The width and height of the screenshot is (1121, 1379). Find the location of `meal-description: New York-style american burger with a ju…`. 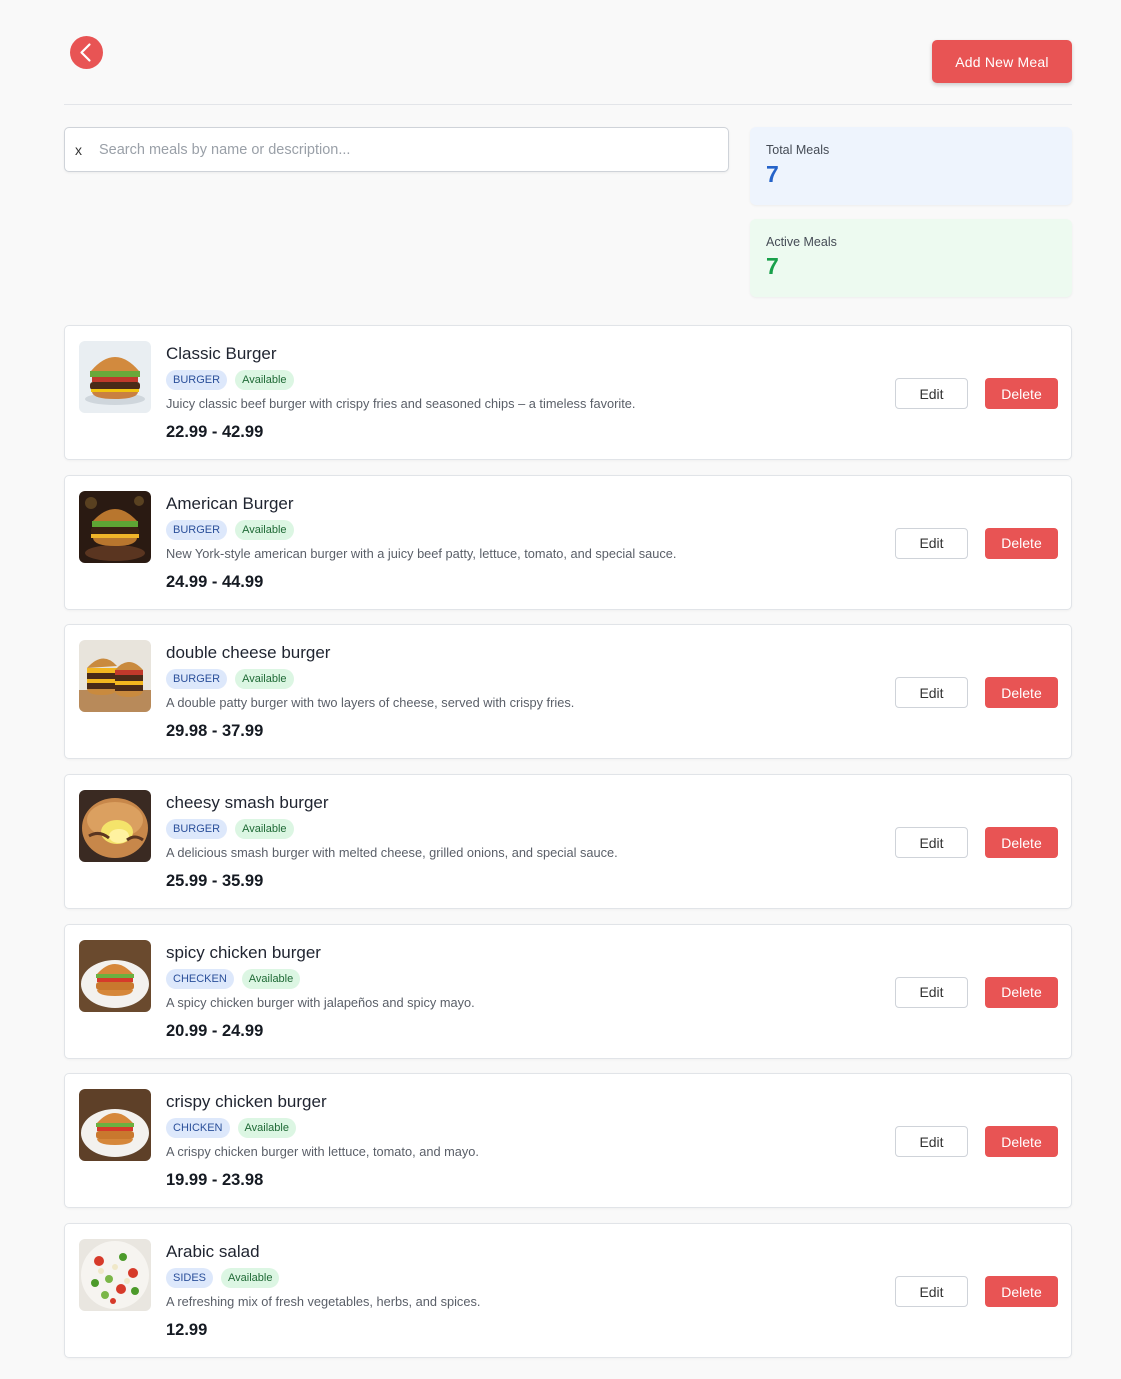

meal-description: New York-style american burger with a ju… is located at coordinates (421, 553).